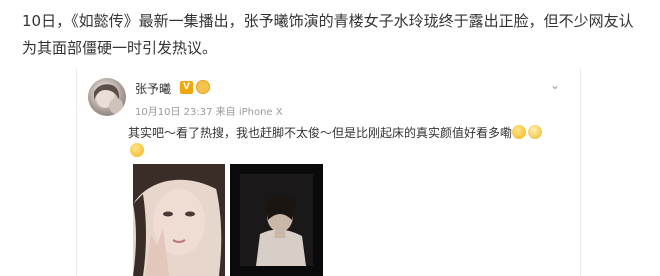 Image resolution: width=660 pixels, height=276 pixels. I want to click on member-badge-icon, so click(203, 87).